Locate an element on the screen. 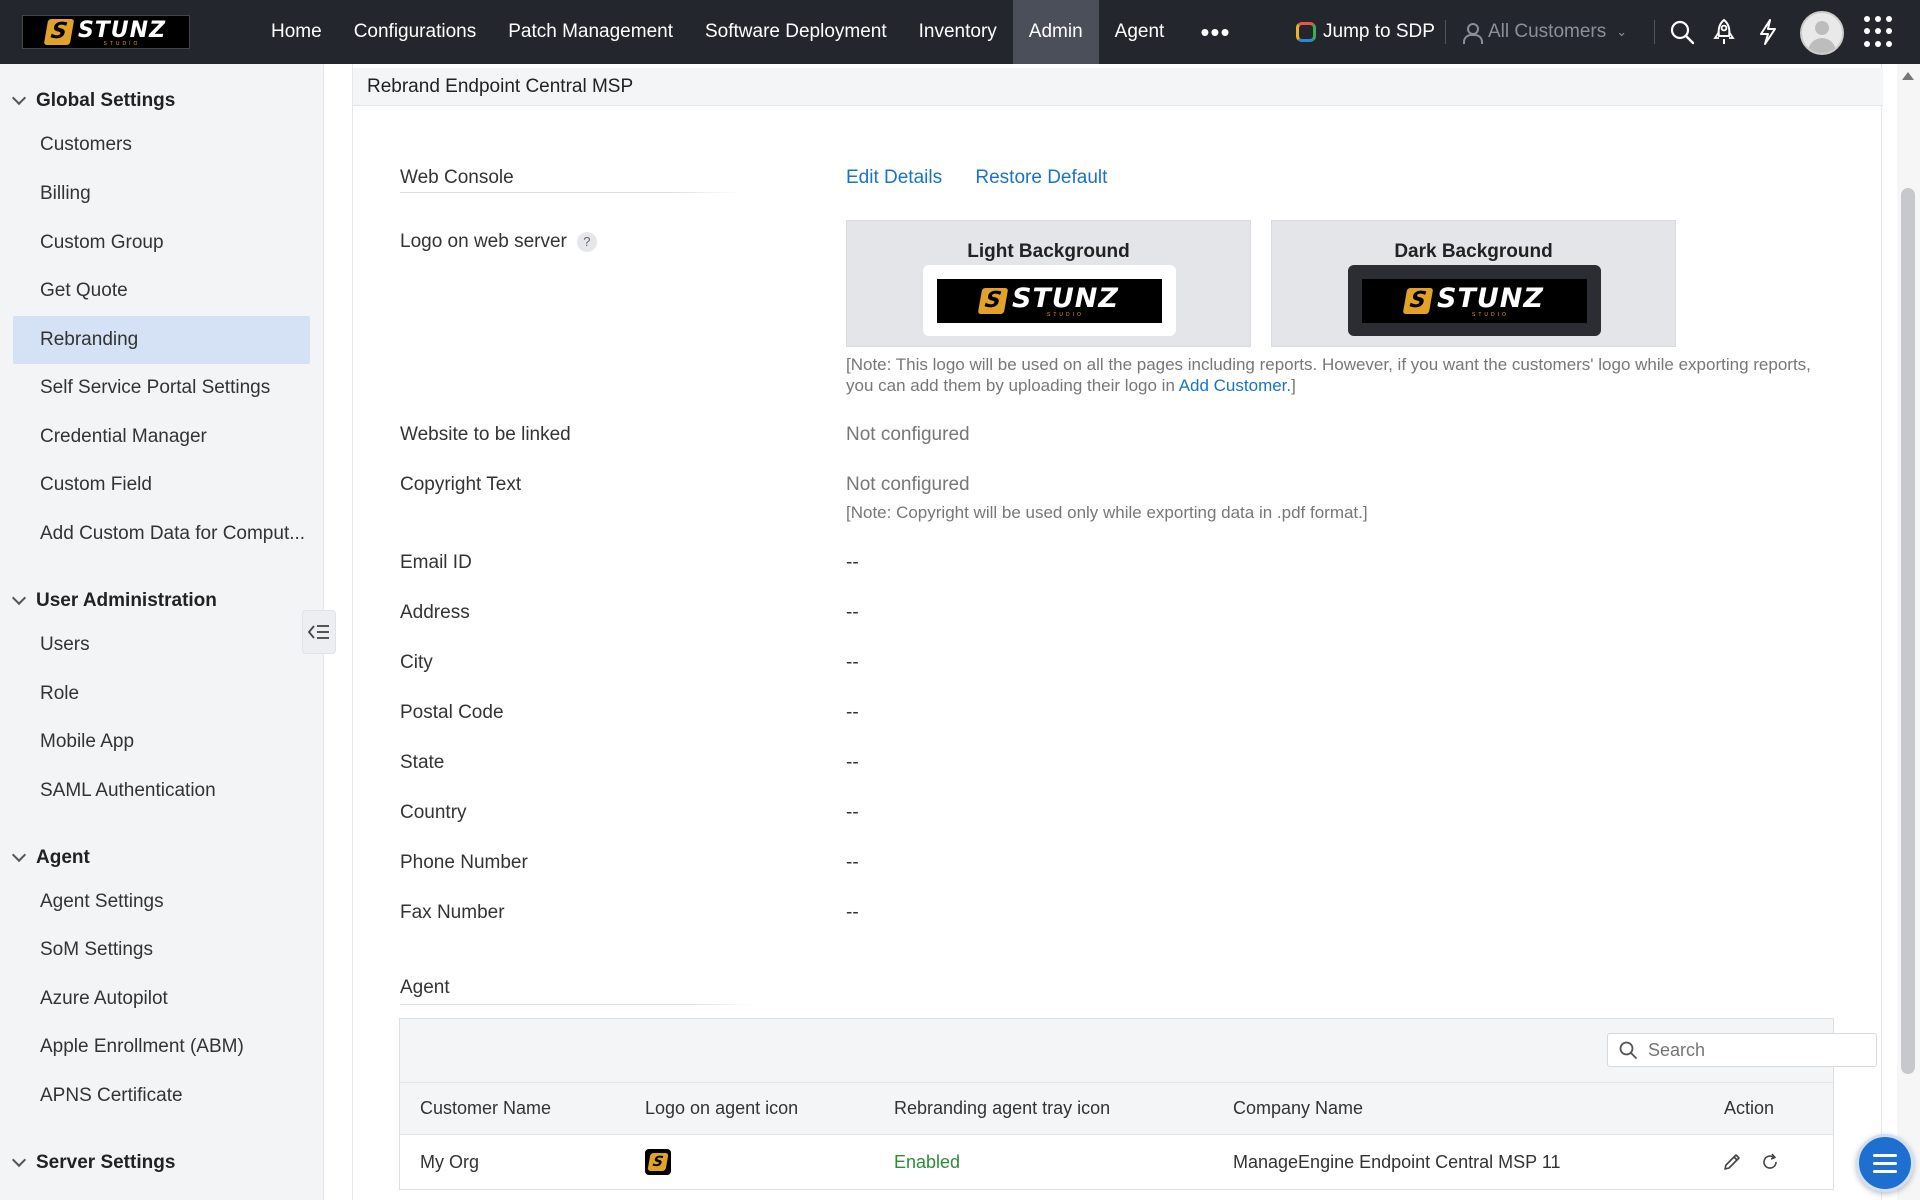  sidebar-item-get-quote: Get Quote is located at coordinates (161, 291).